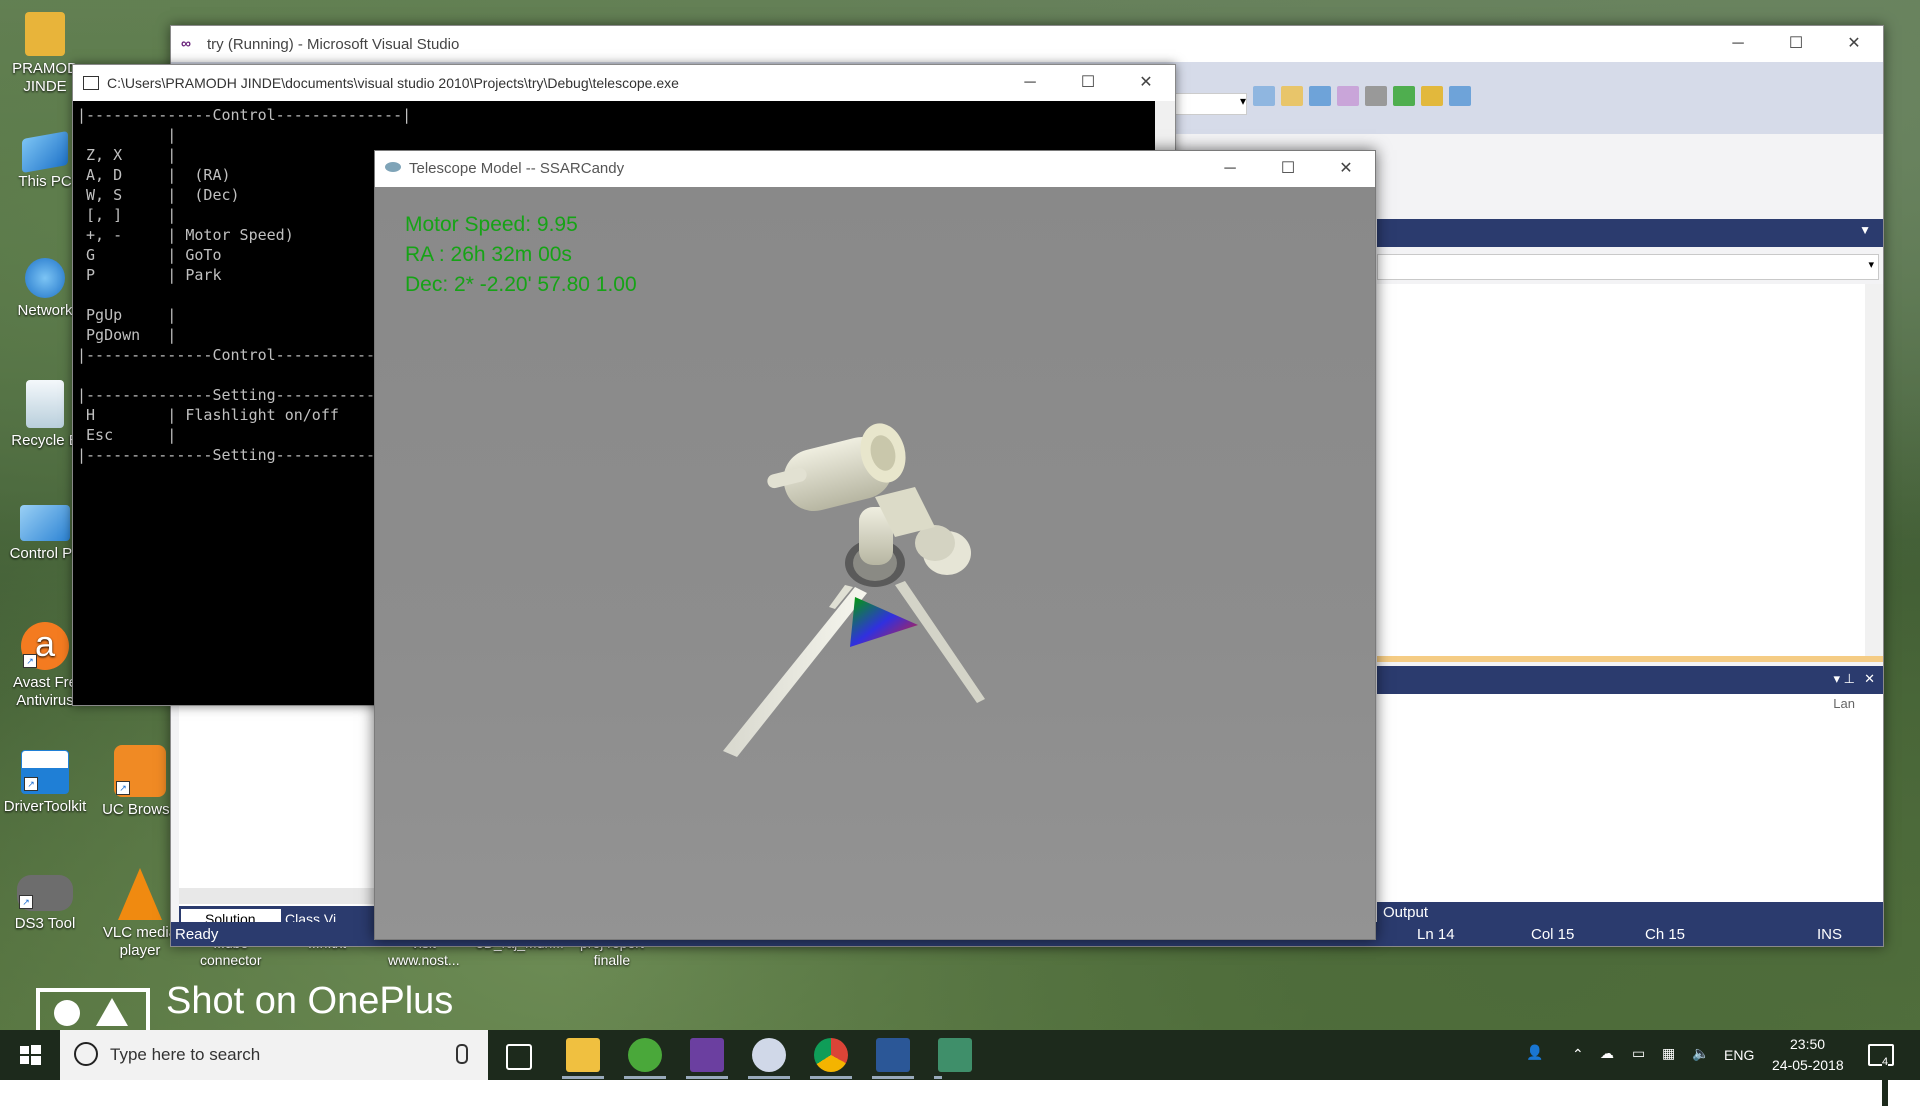 Image resolution: width=1920 pixels, height=1107 pixels. I want to click on avast-icon: a ↗, so click(45, 646).